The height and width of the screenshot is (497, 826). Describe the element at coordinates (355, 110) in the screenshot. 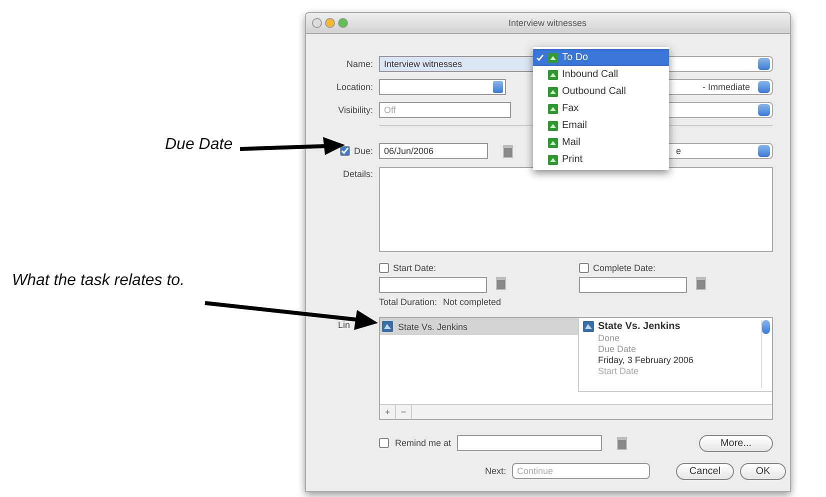

I see `field-label: Visibility:` at that location.